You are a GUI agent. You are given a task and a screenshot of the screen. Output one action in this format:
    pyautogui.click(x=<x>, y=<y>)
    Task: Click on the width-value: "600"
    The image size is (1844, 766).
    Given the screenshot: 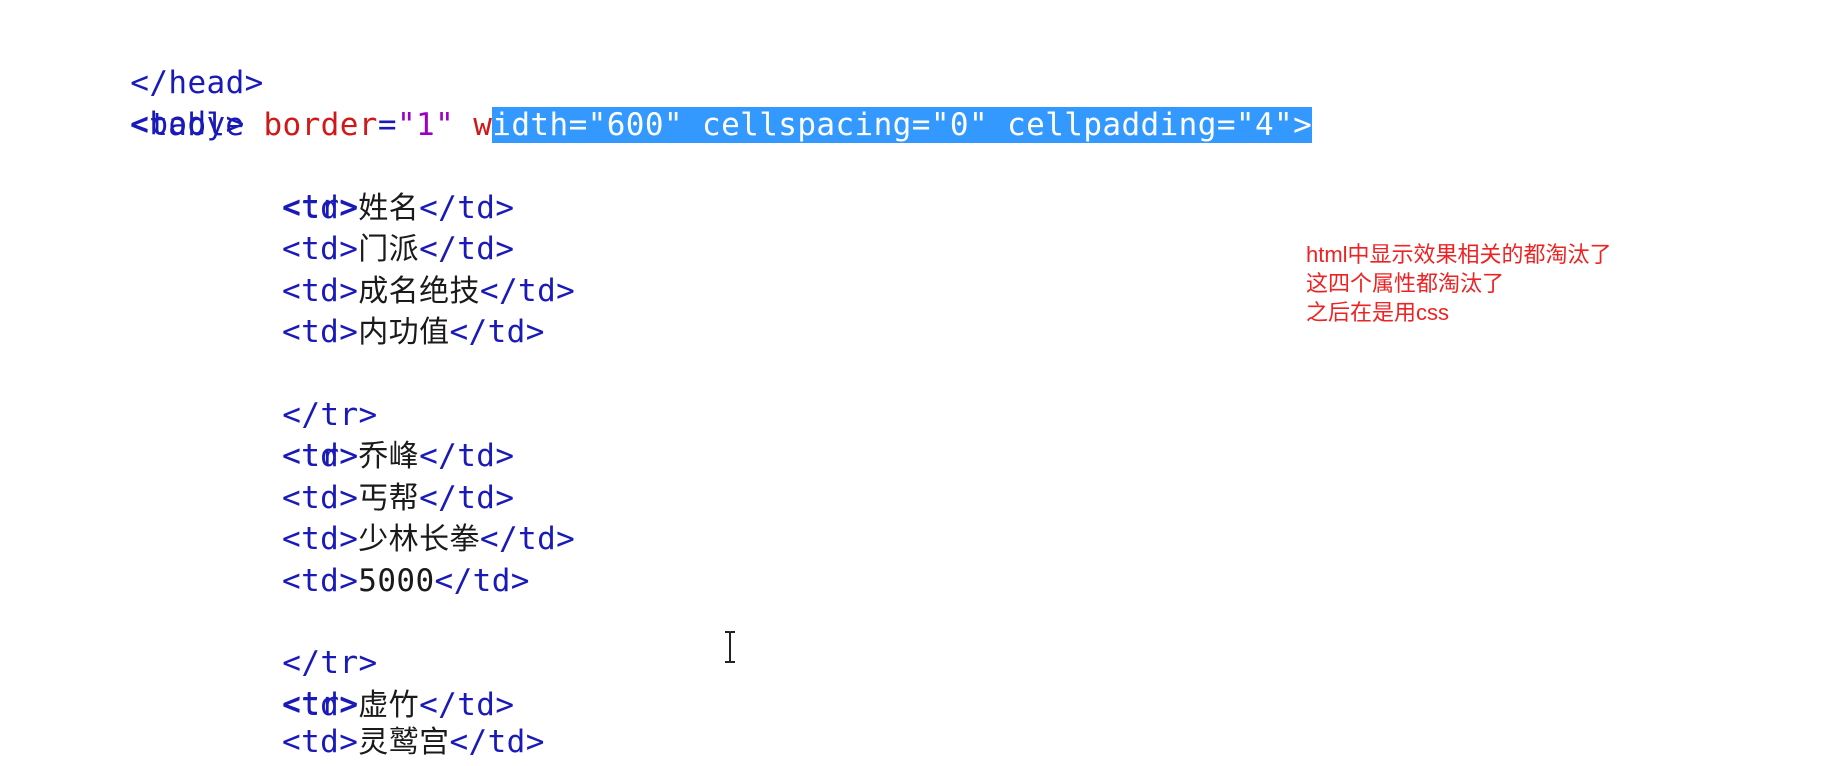 What is the action you would take?
    pyautogui.click(x=635, y=125)
    